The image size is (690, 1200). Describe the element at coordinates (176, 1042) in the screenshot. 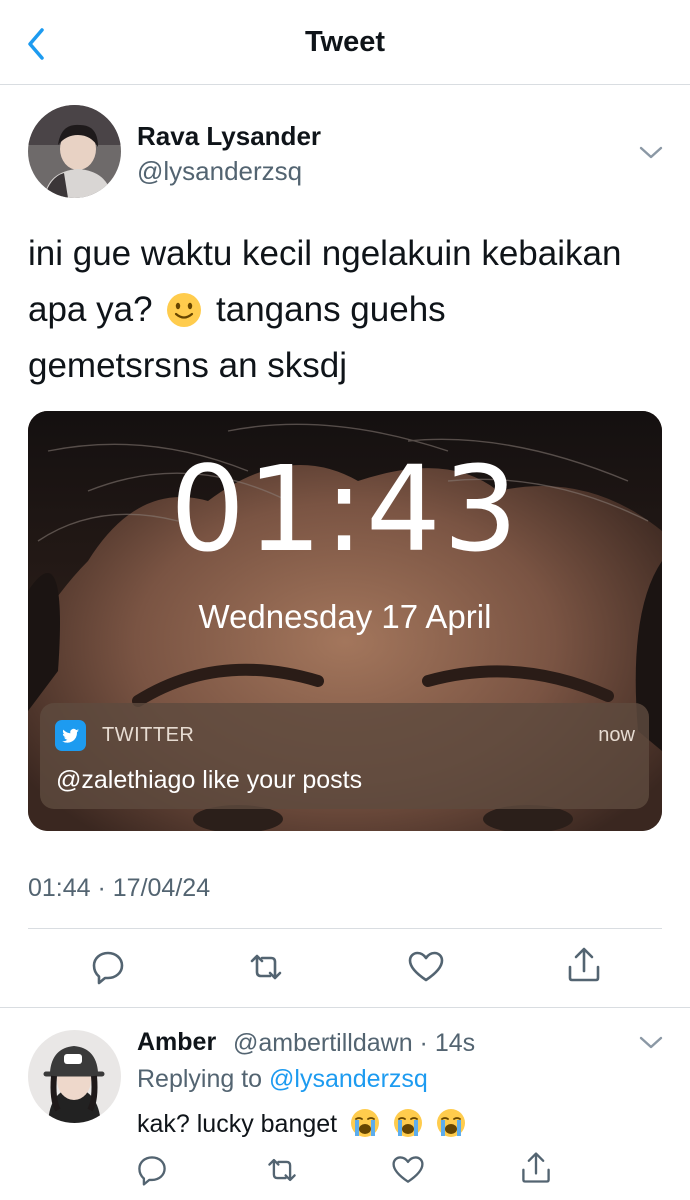

I see `reply-author-name: Amber` at that location.